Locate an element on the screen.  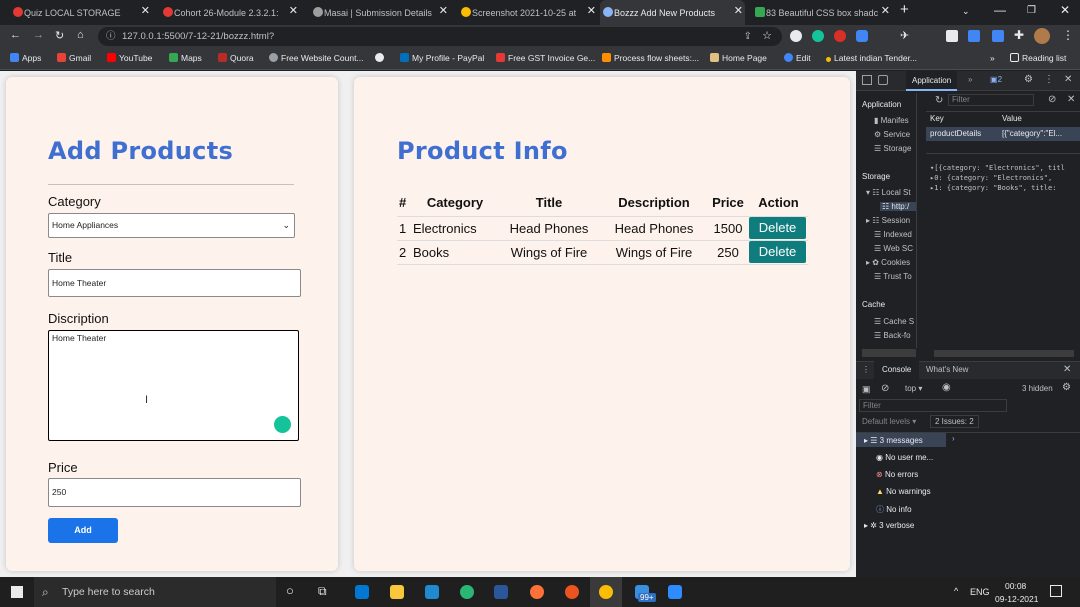
tab-masai-submission: Masai | Submission Details ✕ is located at coordinates (380, 12).